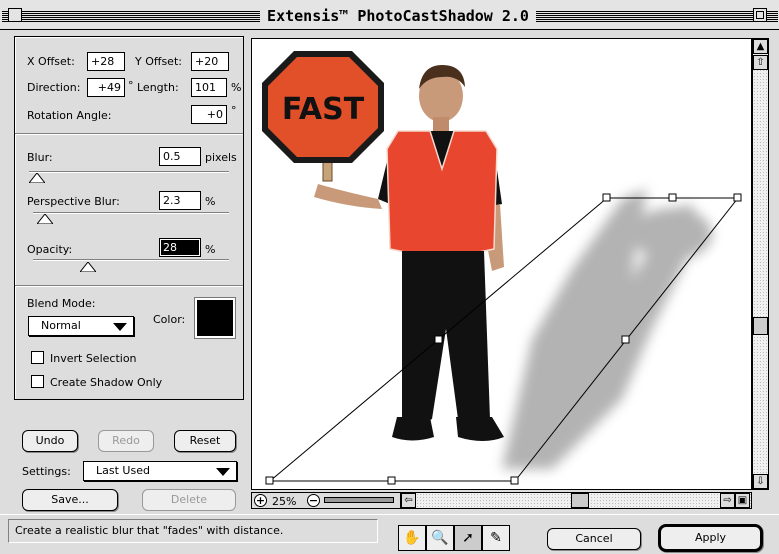  Describe the element at coordinates (210, 249) in the screenshot. I see `opacity-unit: %` at that location.